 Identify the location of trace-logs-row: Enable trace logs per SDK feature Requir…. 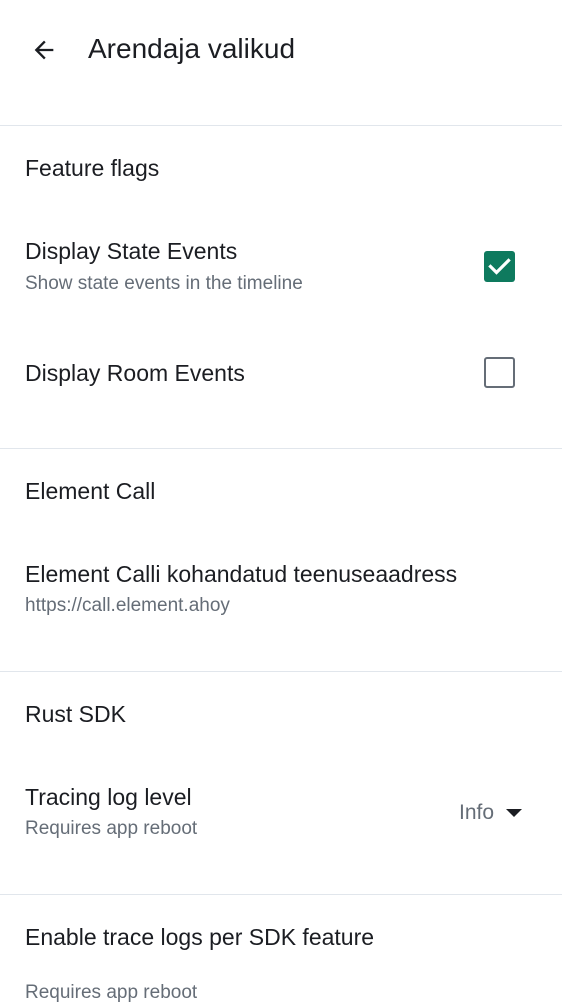
(281, 954).